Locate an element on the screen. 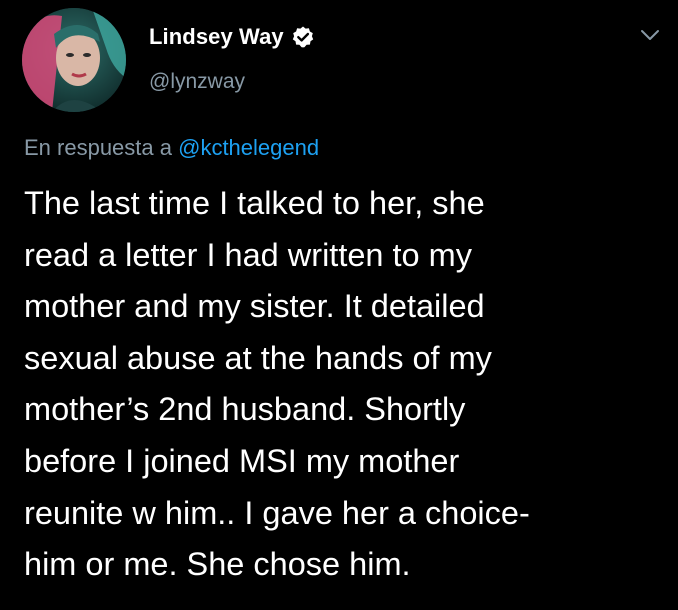  tweet-line: before I joined MSI my mother is located at coordinates (242, 460).